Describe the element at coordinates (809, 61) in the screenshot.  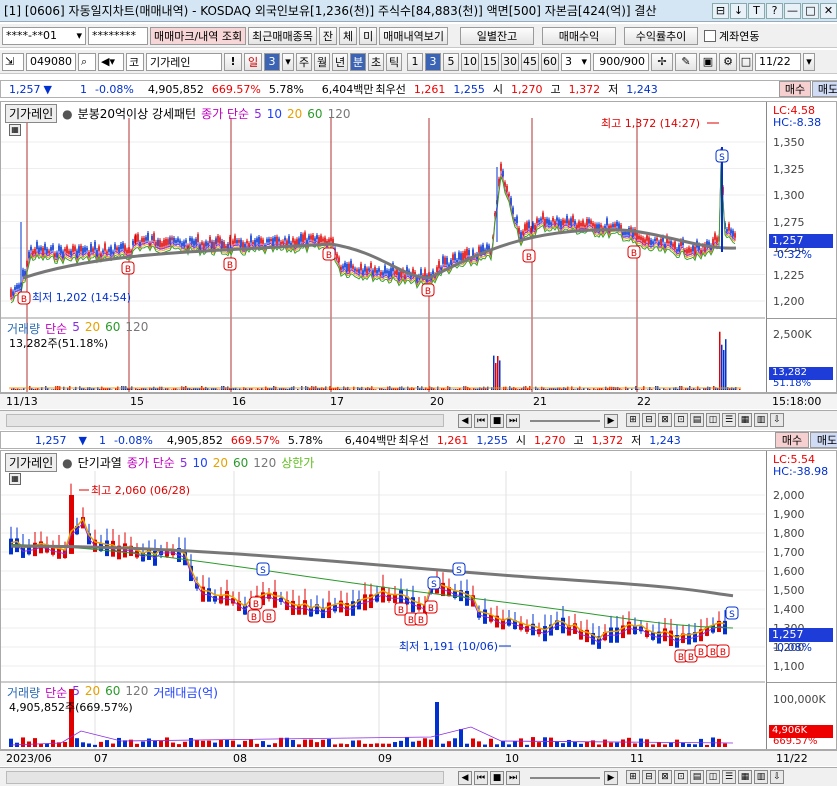
I see `calendar-icon: ▾` at that location.